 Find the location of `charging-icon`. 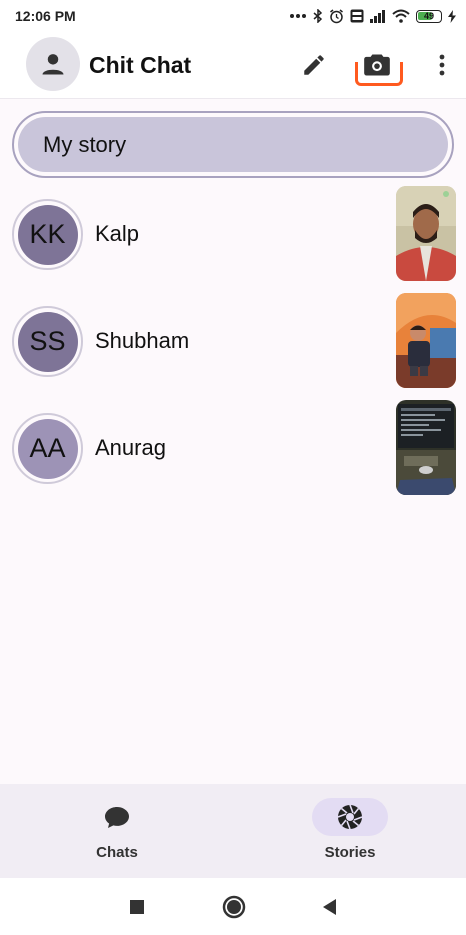

charging-icon is located at coordinates (452, 16).